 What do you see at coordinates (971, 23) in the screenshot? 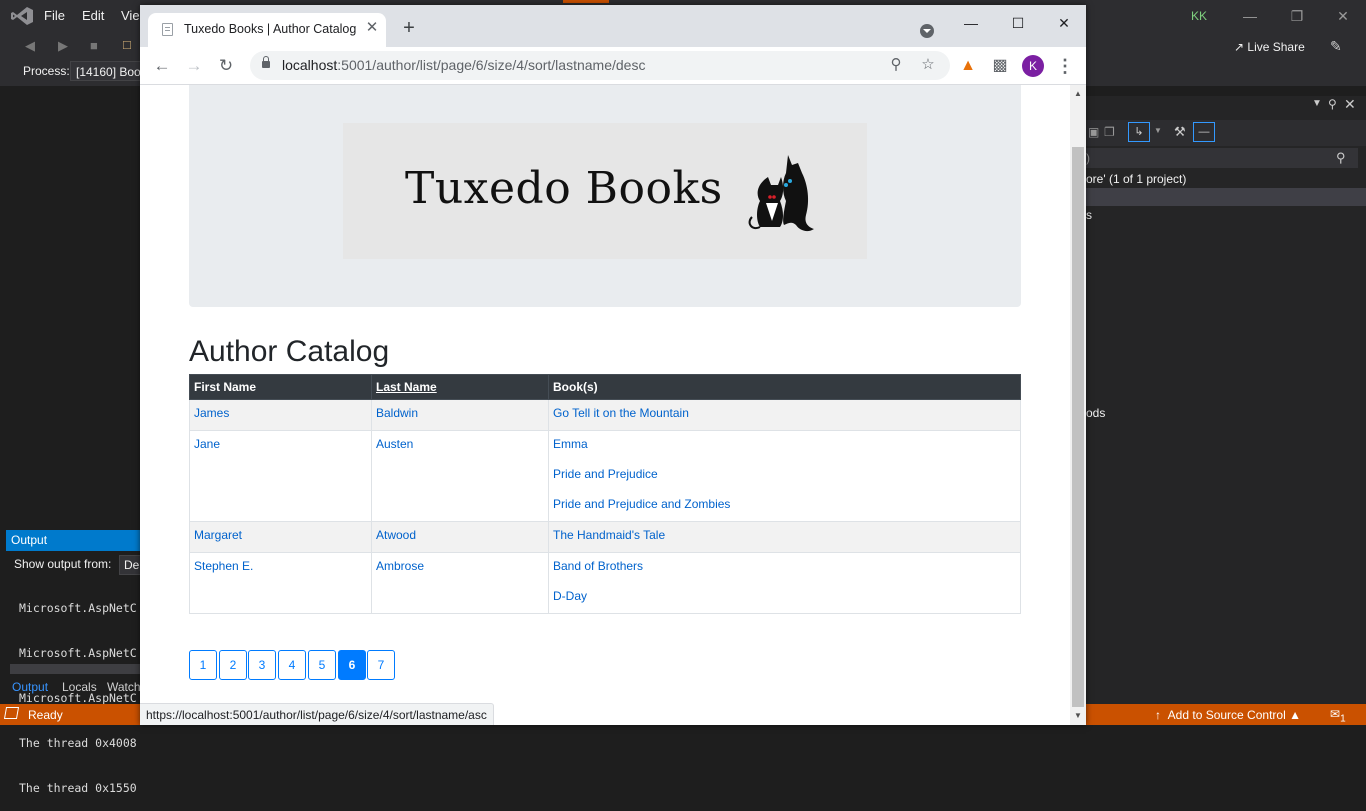
I see `browser-minimize-icon: —` at bounding box center [971, 23].